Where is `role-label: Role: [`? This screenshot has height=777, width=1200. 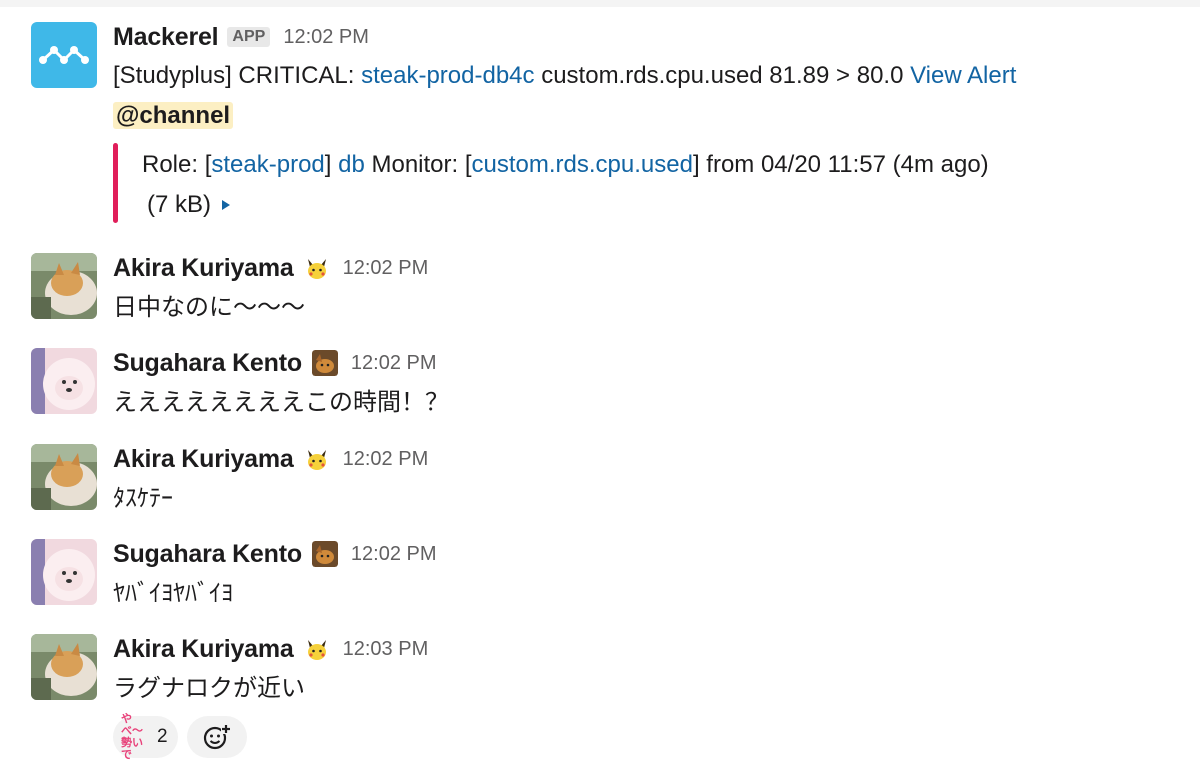 role-label: Role: [ is located at coordinates (177, 164).